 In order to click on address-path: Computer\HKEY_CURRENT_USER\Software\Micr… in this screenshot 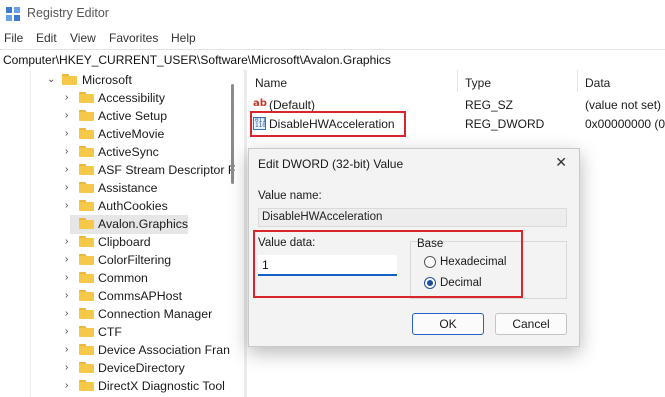, I will do `click(197, 60)`.